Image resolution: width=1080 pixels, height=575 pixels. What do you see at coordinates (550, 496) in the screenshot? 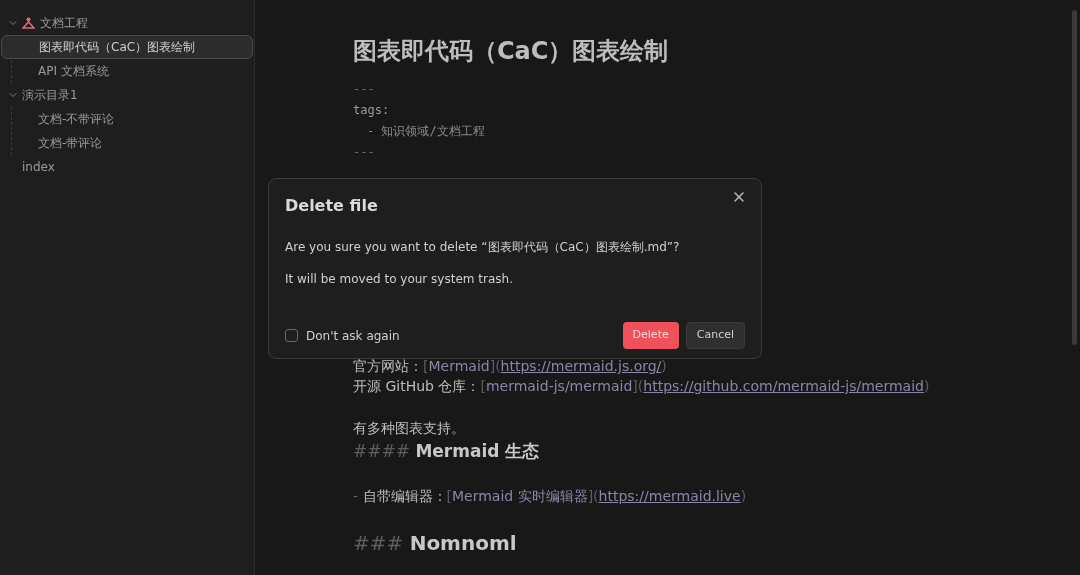
I see `editor-line: - 自带编辑器：[Mermaid 实时编辑器](https://mermaid.live)` at bounding box center [550, 496].